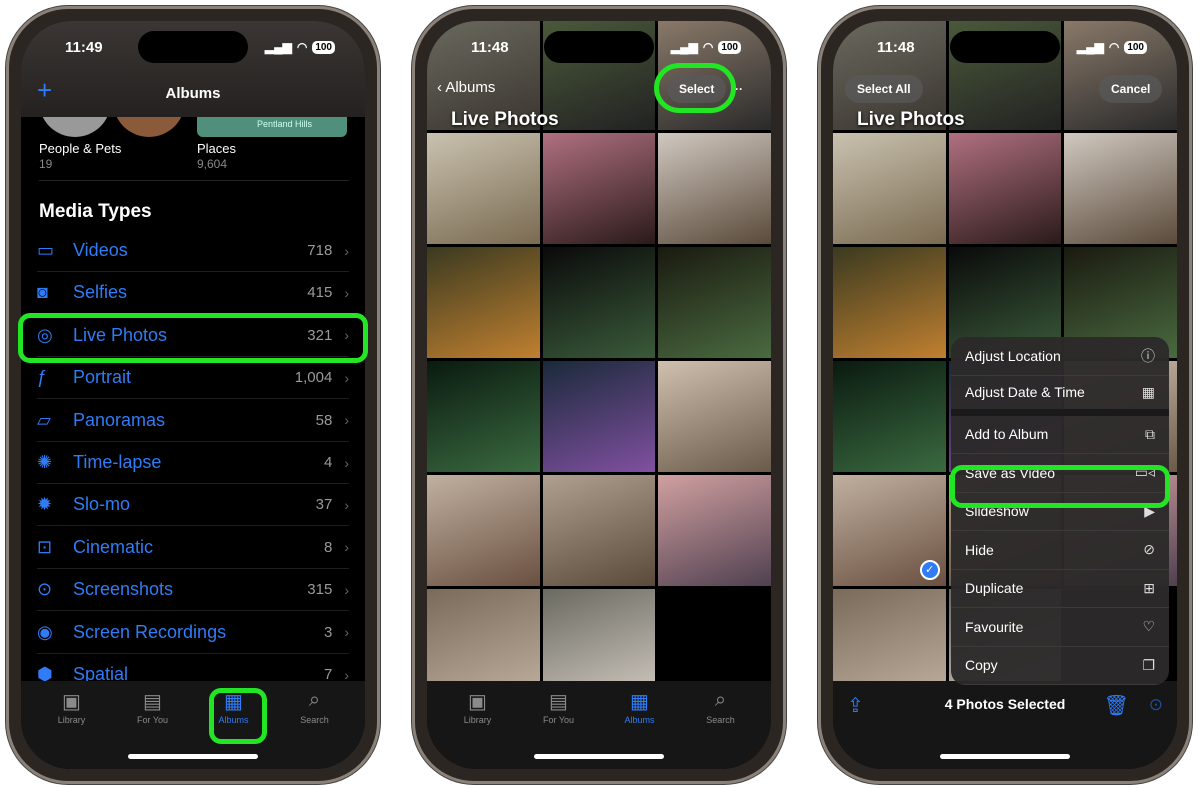 This screenshot has height=788, width=1200. I want to click on album-count: 37, so click(324, 505).